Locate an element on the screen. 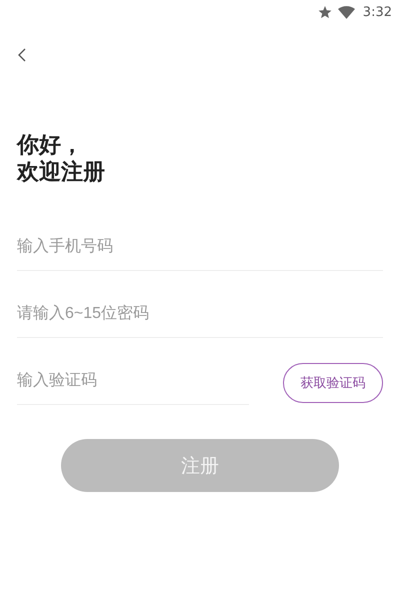 The height and width of the screenshot is (611, 400). input-field: 输入手机号码 is located at coordinates (200, 247).